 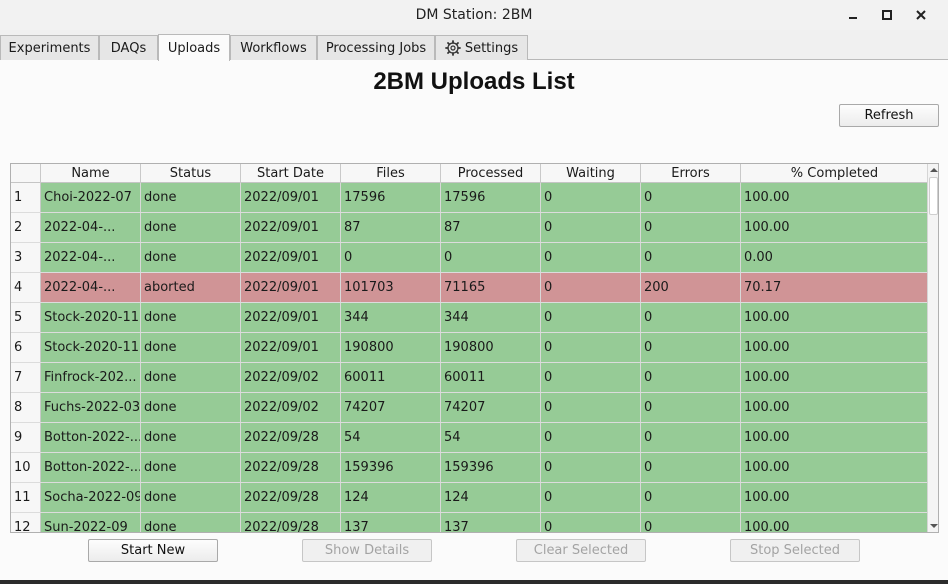 I want to click on close-icon, so click(x=921, y=15).